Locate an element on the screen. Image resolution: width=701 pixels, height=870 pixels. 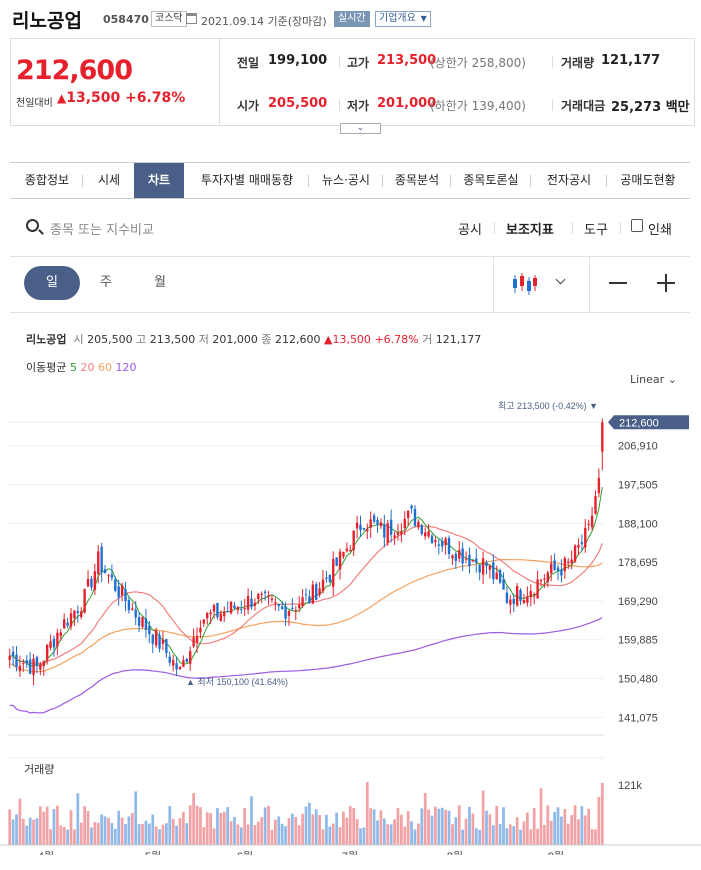
period-monthly: 월 is located at coordinates (160, 283).